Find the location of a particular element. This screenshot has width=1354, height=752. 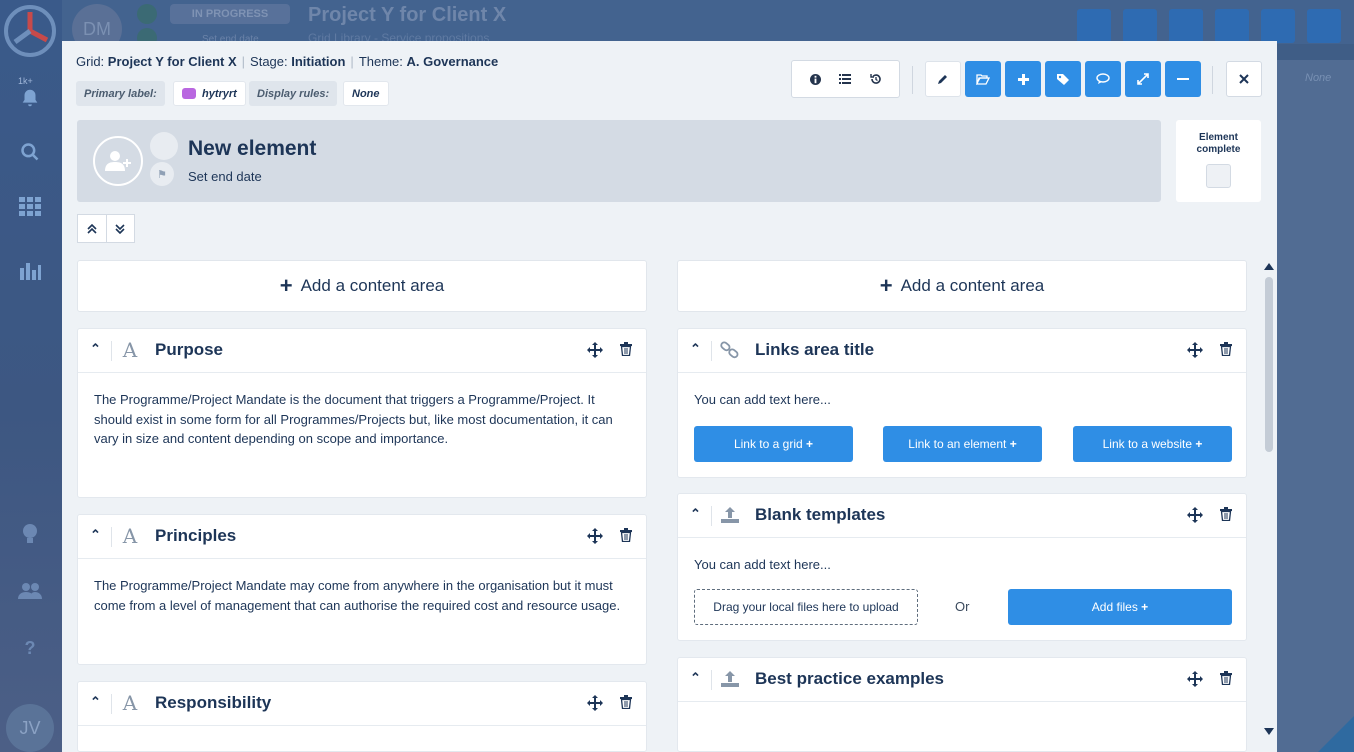

minimize-button is located at coordinates (1183, 79).